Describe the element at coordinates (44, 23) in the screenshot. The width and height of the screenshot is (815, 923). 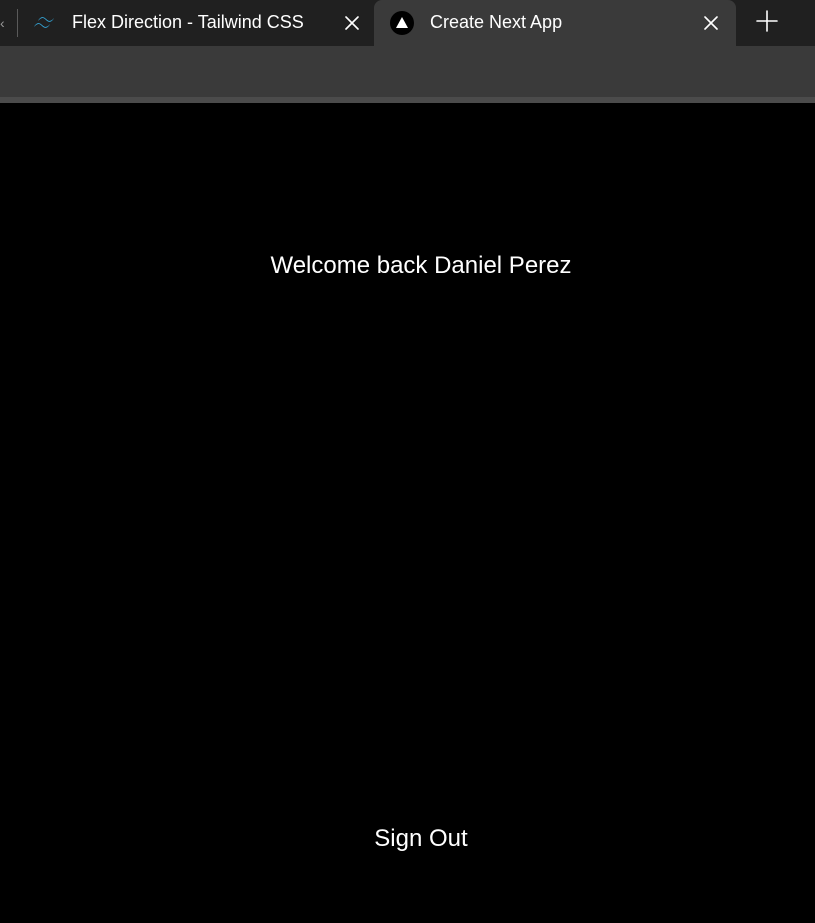
I see `tailwind-logo-icon` at that location.